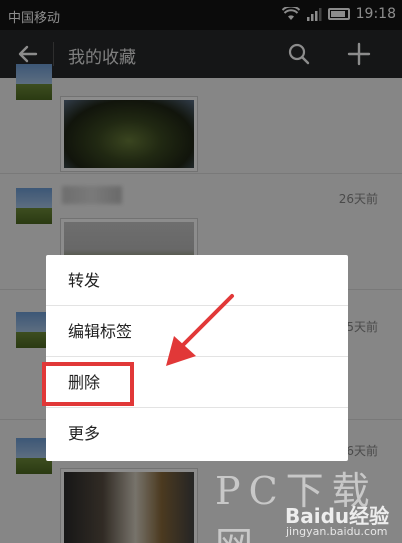  I want to click on red-arrow-icon, so click(200, 330).